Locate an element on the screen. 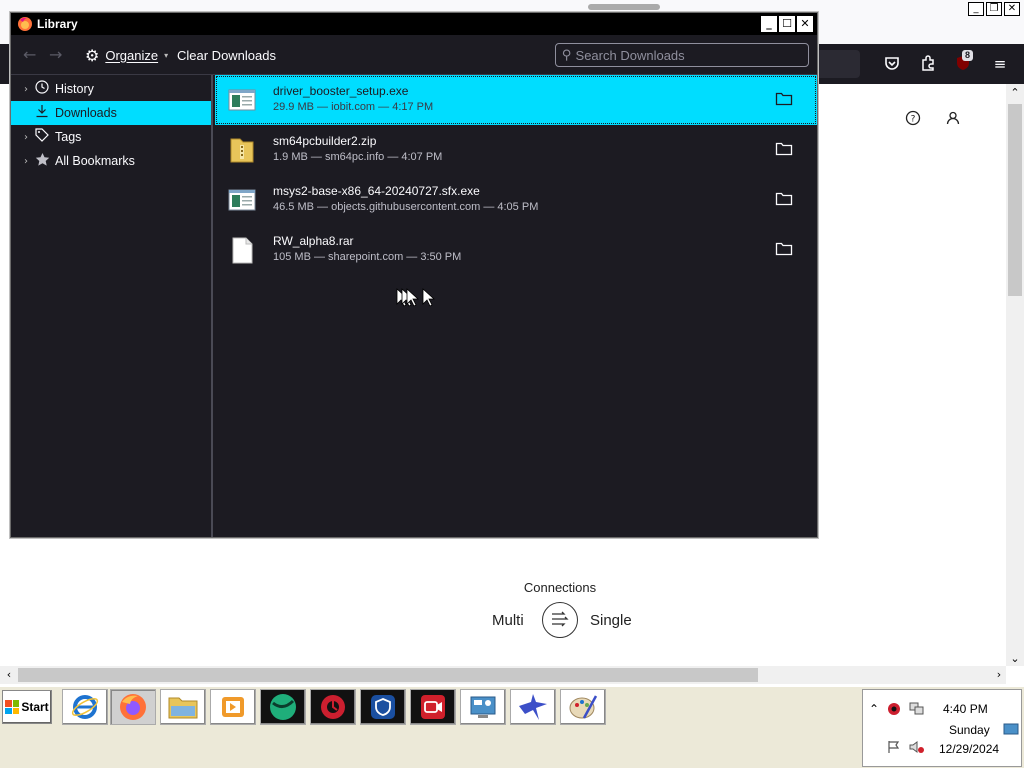  sidebar-item-history: › History is located at coordinates (111, 89).